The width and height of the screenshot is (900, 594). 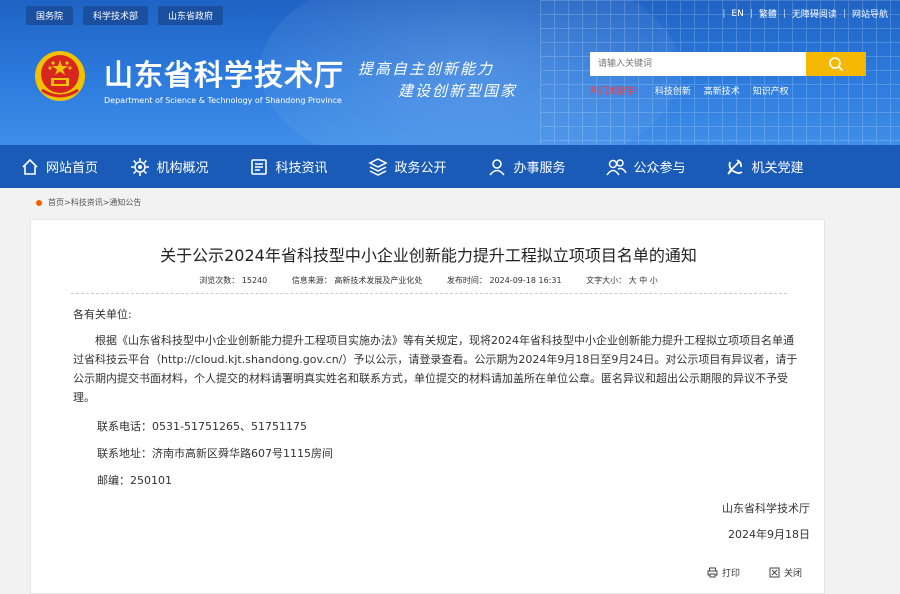 What do you see at coordinates (793, 574) in the screenshot?
I see `close-label: 关闭` at bounding box center [793, 574].